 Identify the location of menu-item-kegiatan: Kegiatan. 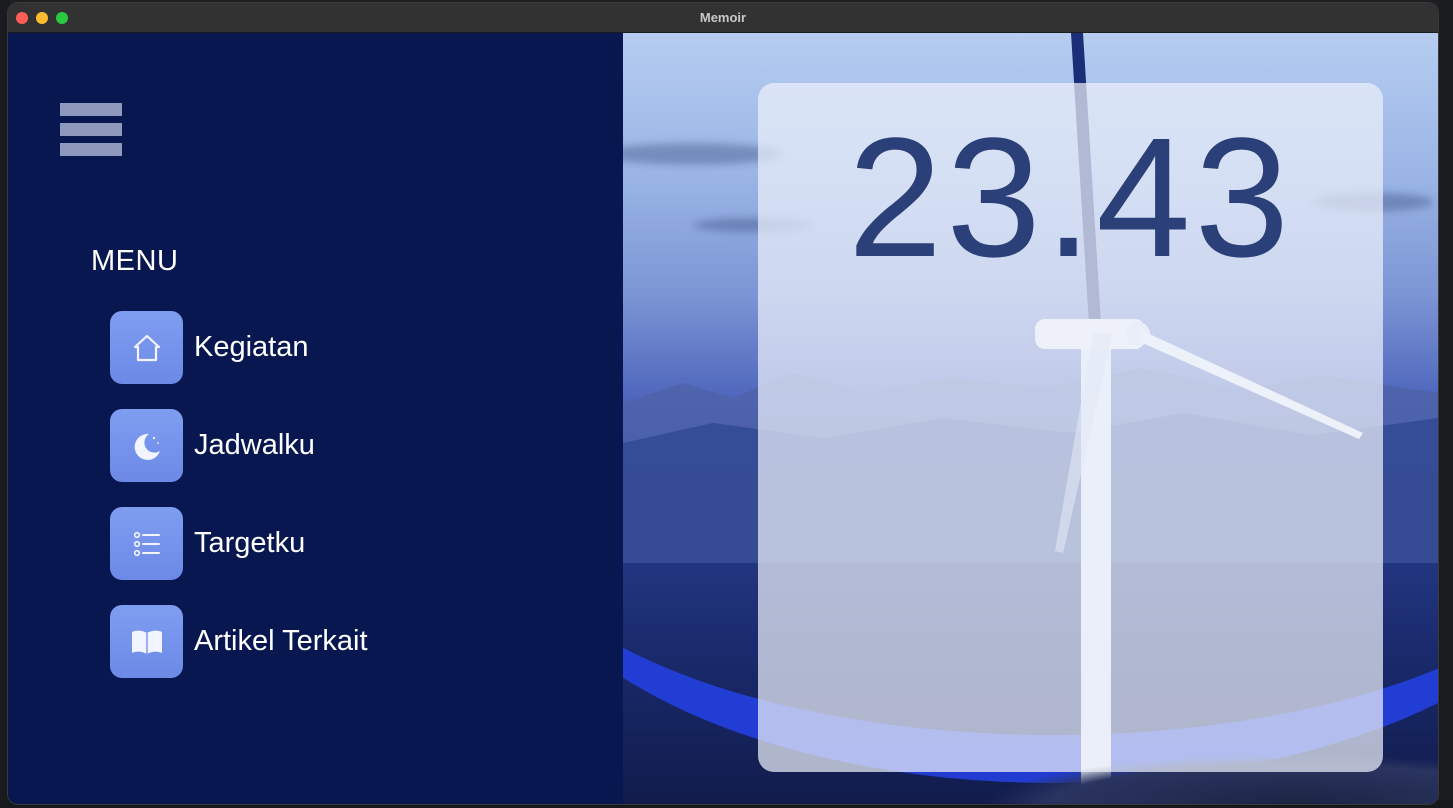
(209, 347).